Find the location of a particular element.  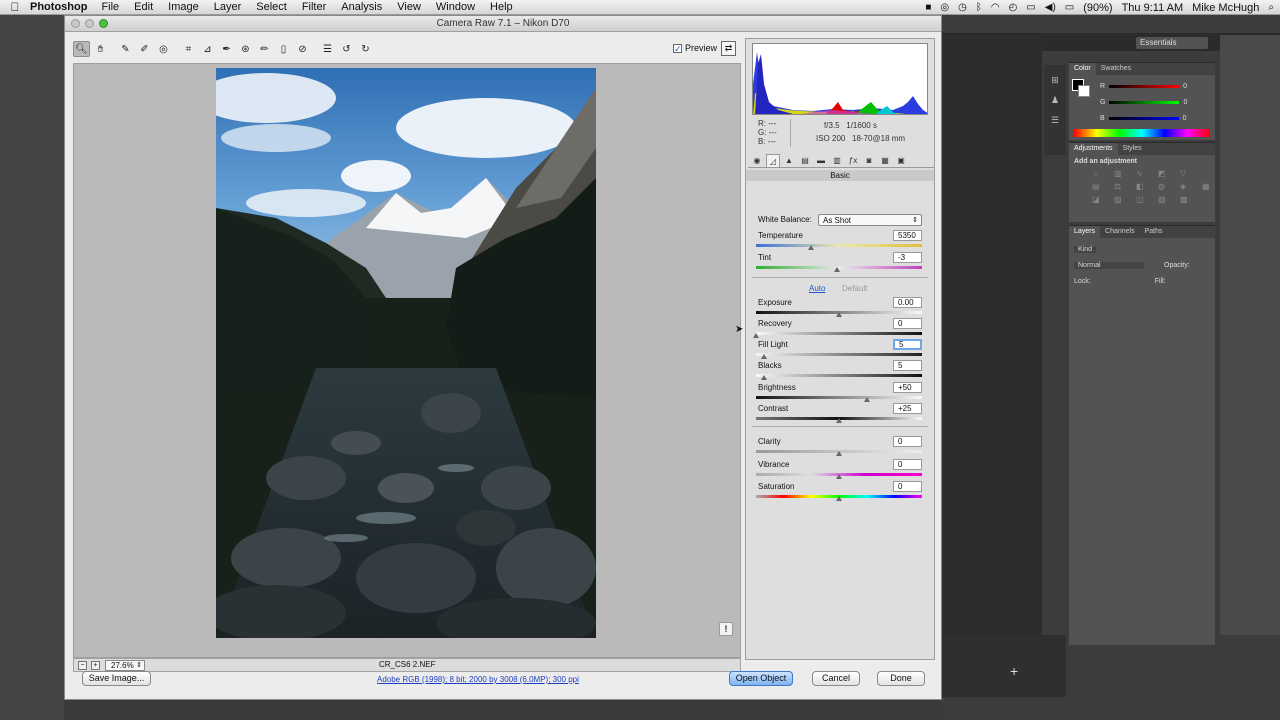

wifi-icon: ◠ is located at coordinates (995, 7).